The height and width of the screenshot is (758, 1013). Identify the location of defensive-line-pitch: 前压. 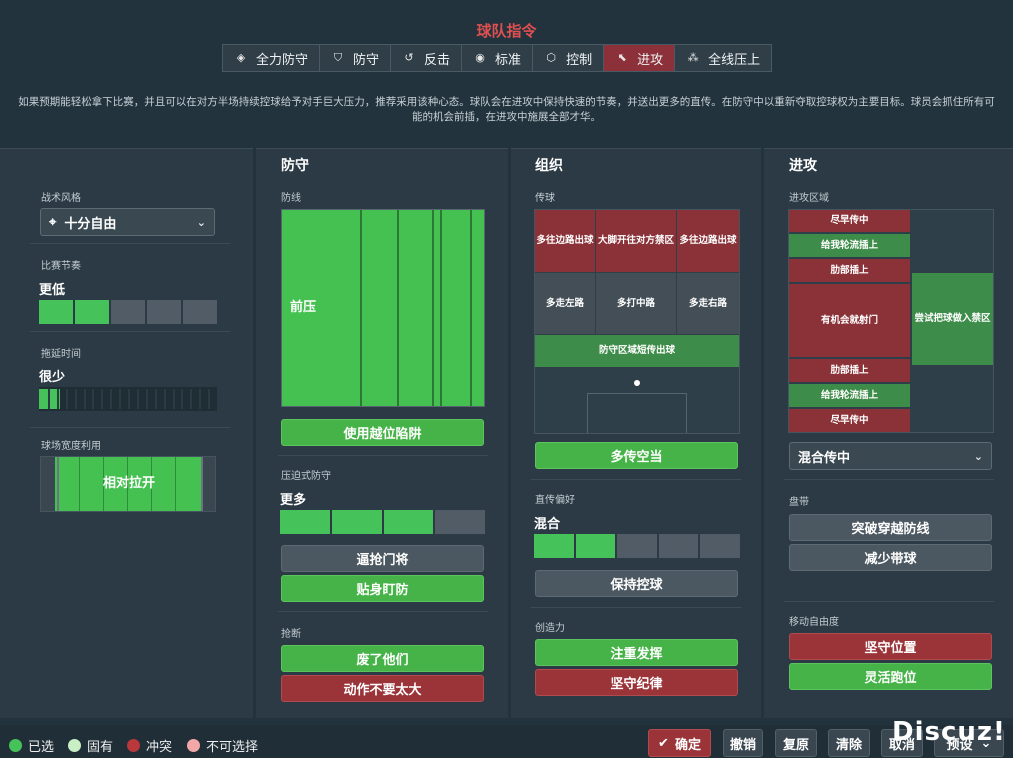
(383, 308).